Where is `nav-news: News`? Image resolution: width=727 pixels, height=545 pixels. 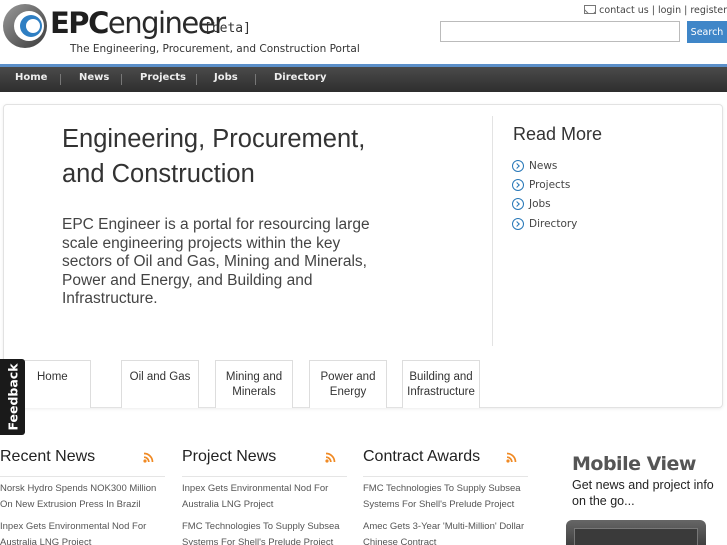
nav-news: News is located at coordinates (94, 77).